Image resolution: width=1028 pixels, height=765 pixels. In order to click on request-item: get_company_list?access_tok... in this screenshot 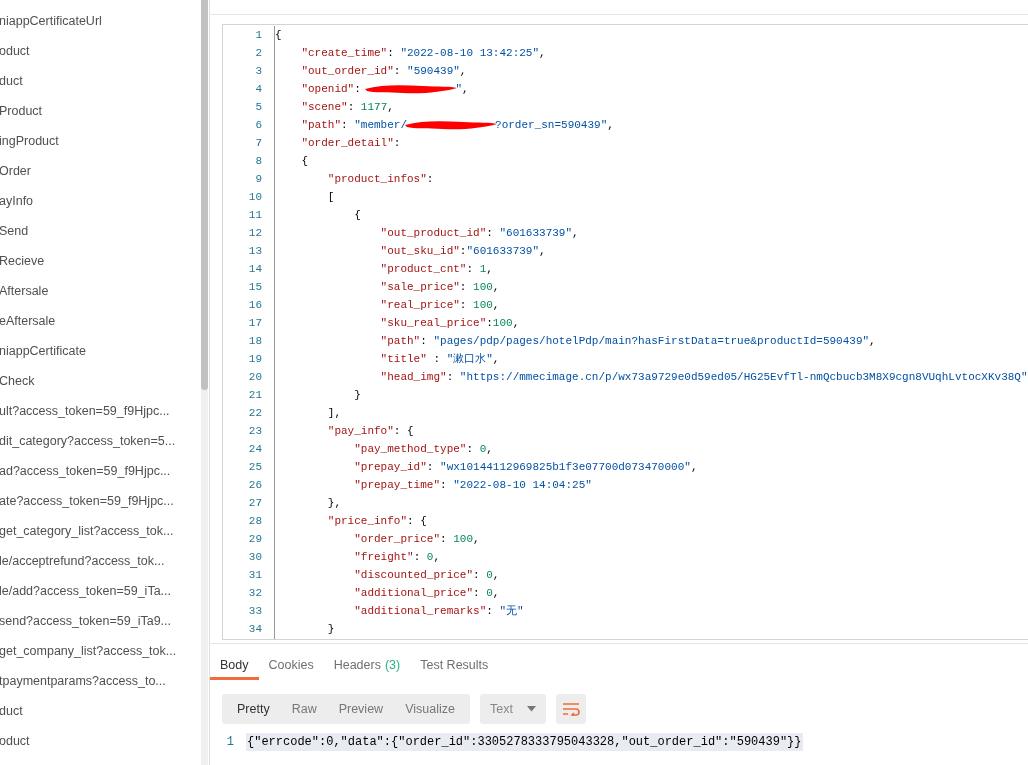, I will do `click(88, 651)`.